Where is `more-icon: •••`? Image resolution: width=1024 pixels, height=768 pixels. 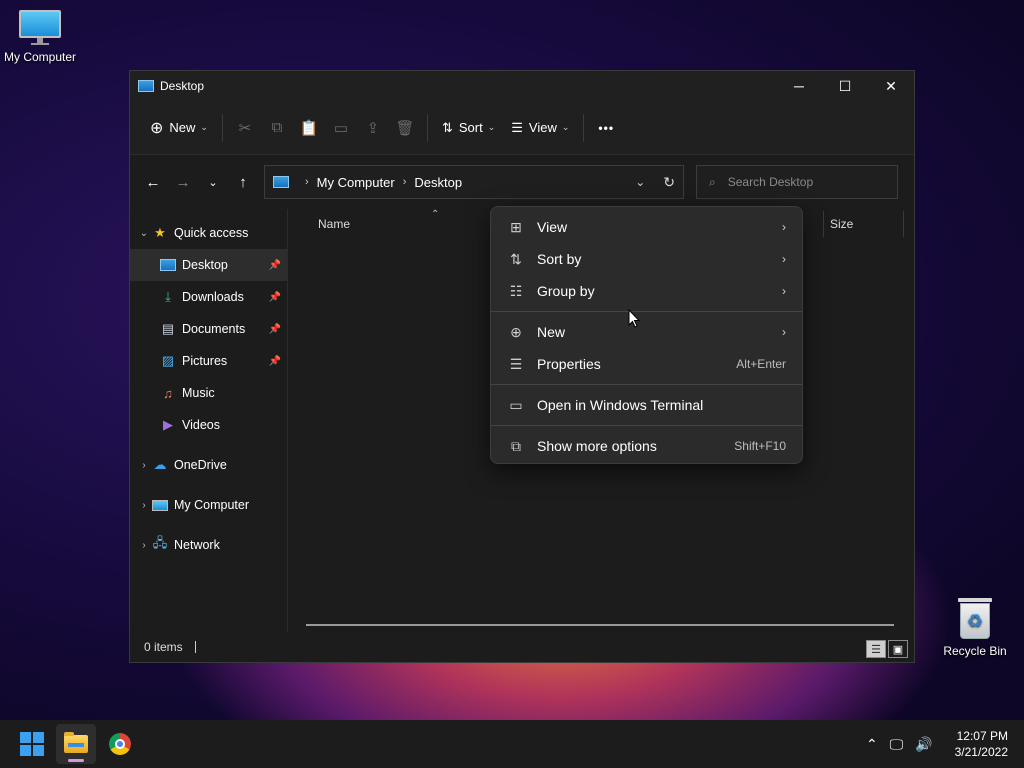
more-icon: ••• is located at coordinates (606, 127).